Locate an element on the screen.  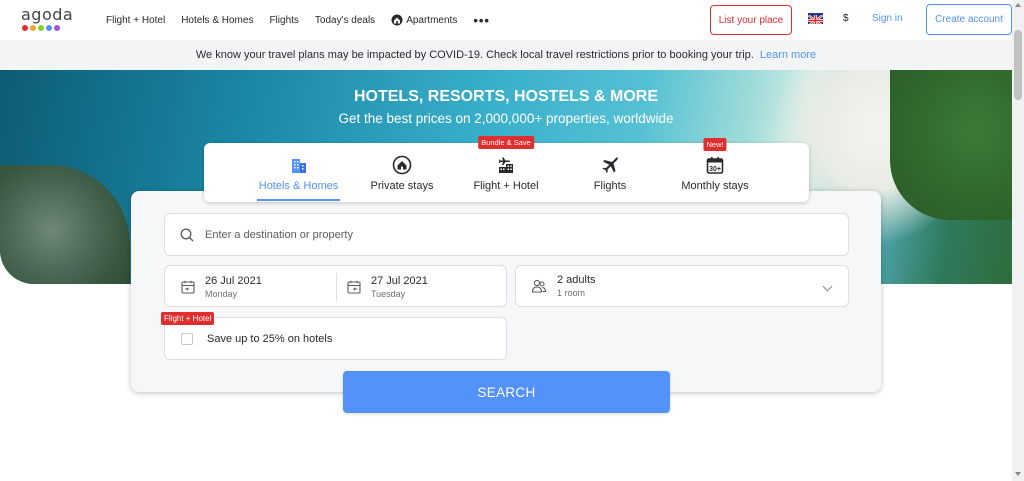
tab-private-stays: Private stays is located at coordinates (402, 172).